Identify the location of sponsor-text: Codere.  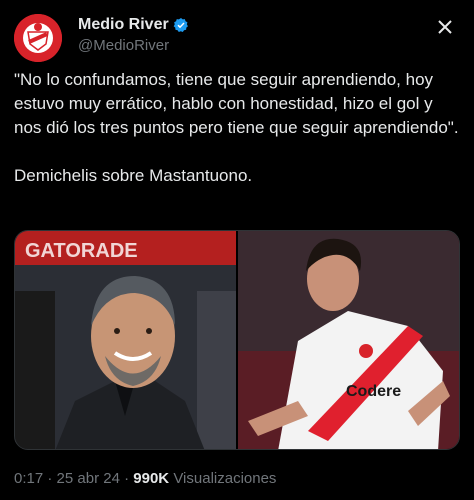
(373, 391).